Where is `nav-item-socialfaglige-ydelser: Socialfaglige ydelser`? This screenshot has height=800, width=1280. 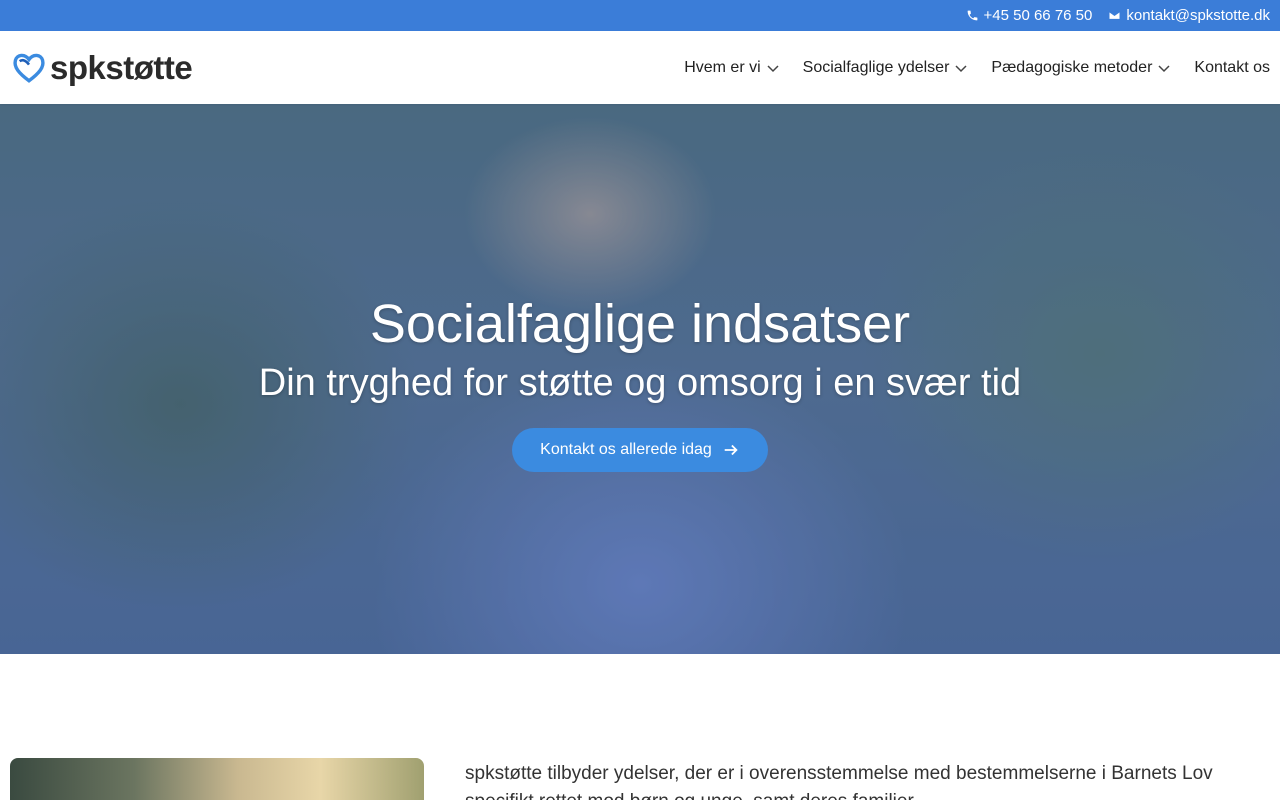 nav-item-socialfaglige-ydelser: Socialfaglige ydelser is located at coordinates (885, 68).